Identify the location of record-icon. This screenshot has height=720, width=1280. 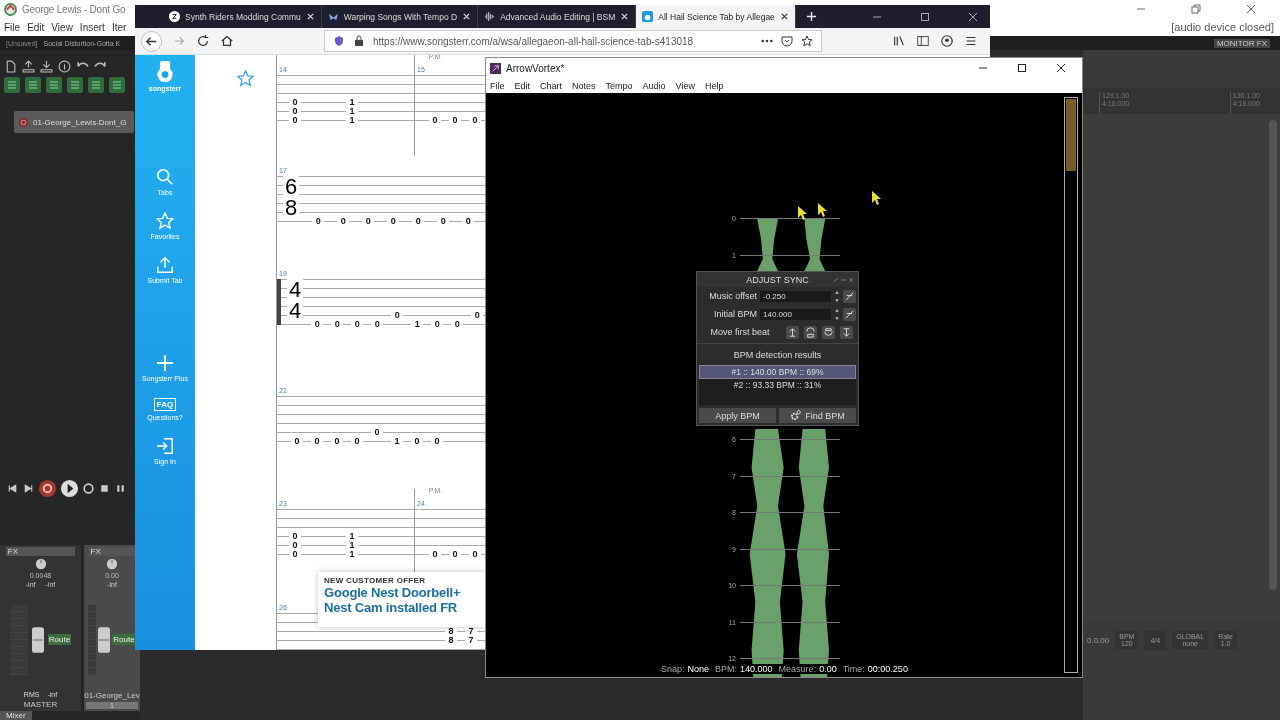
(47, 488).